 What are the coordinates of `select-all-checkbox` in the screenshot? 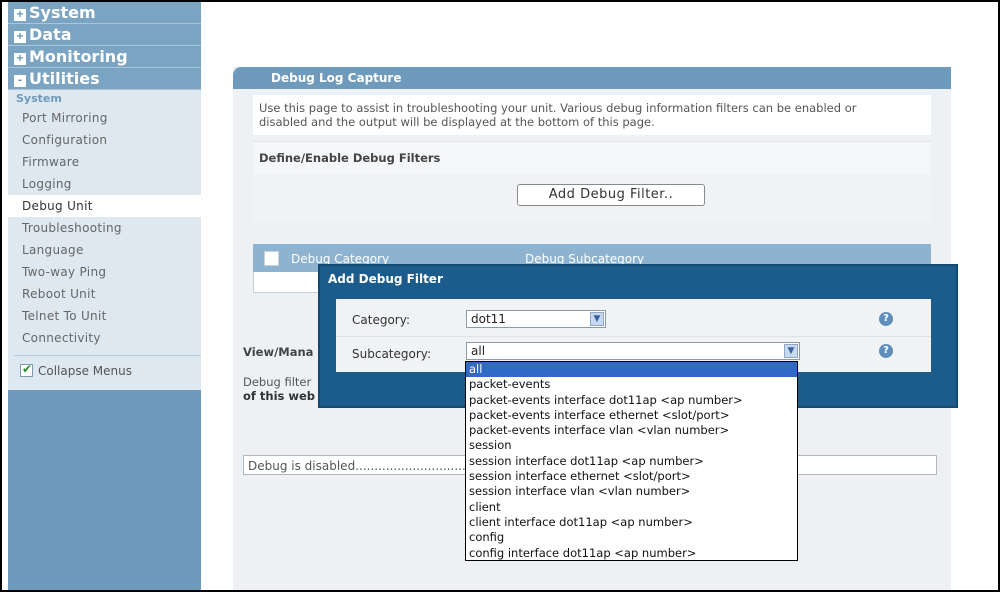 It's located at (271, 258).